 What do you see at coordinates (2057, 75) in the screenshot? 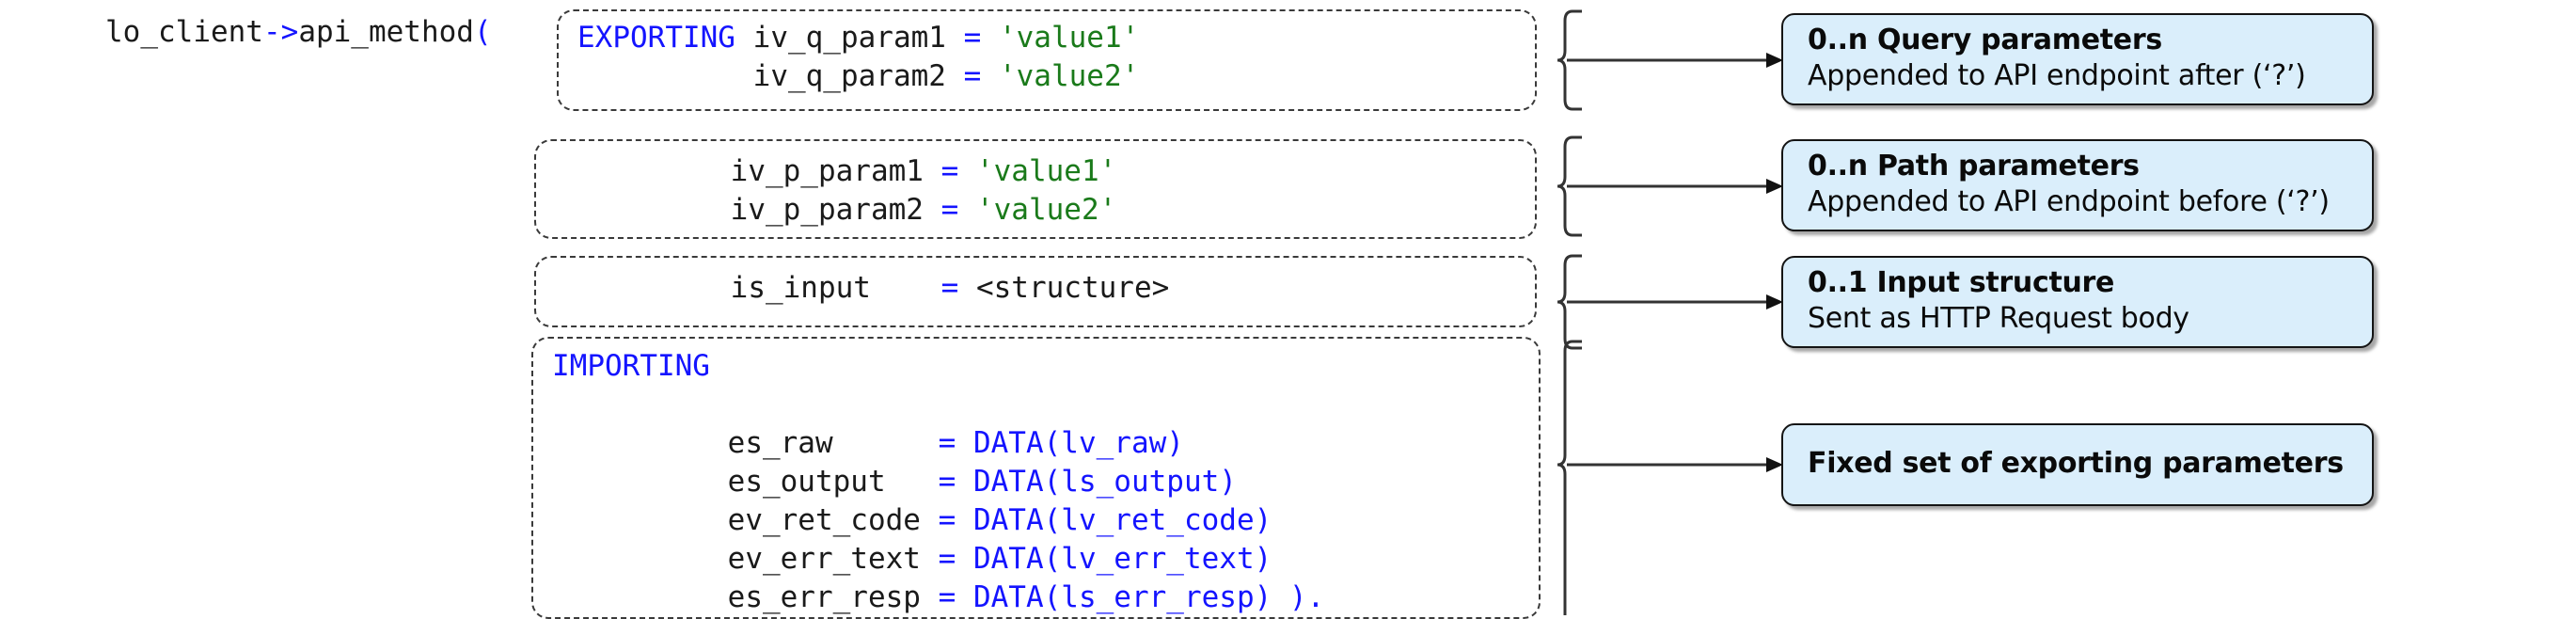
I see `callout-subtitle: Appended to API endpoint after (‘?’)` at bounding box center [2057, 75].